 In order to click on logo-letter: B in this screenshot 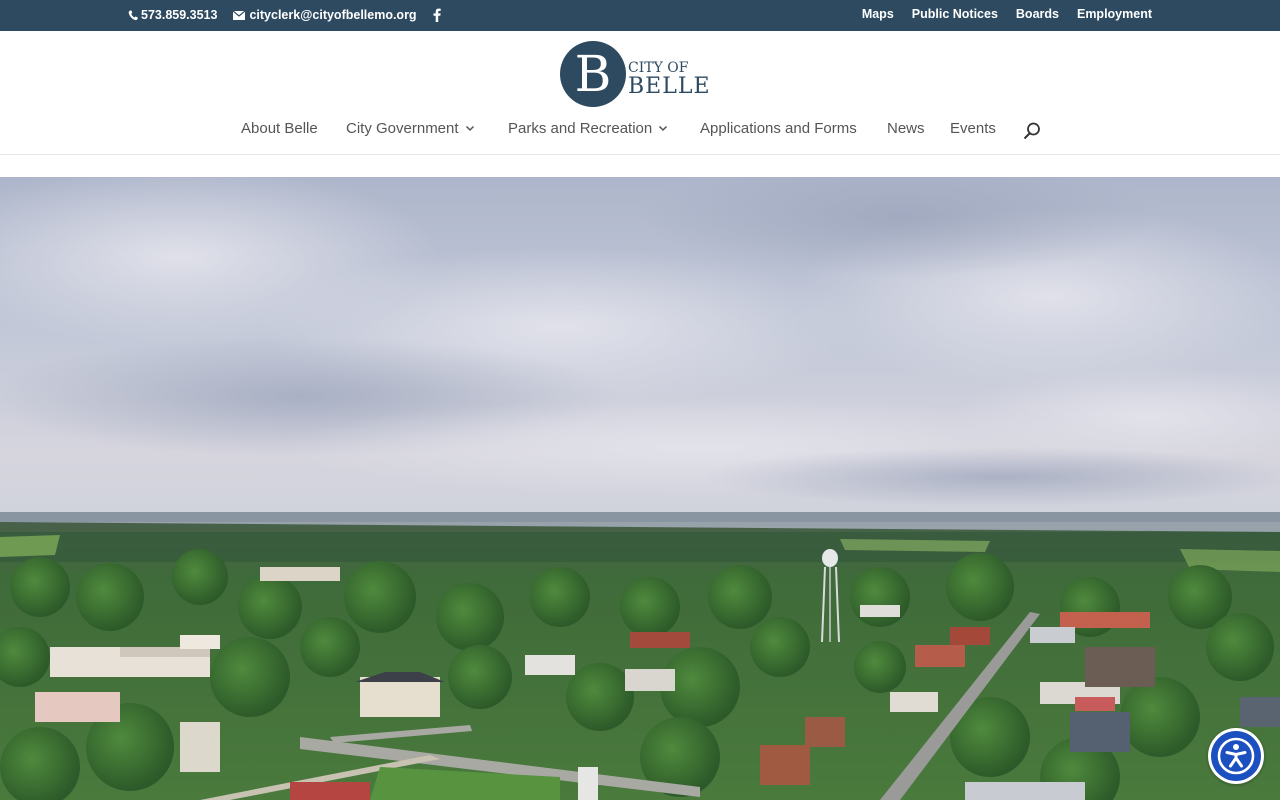, I will do `click(593, 74)`.